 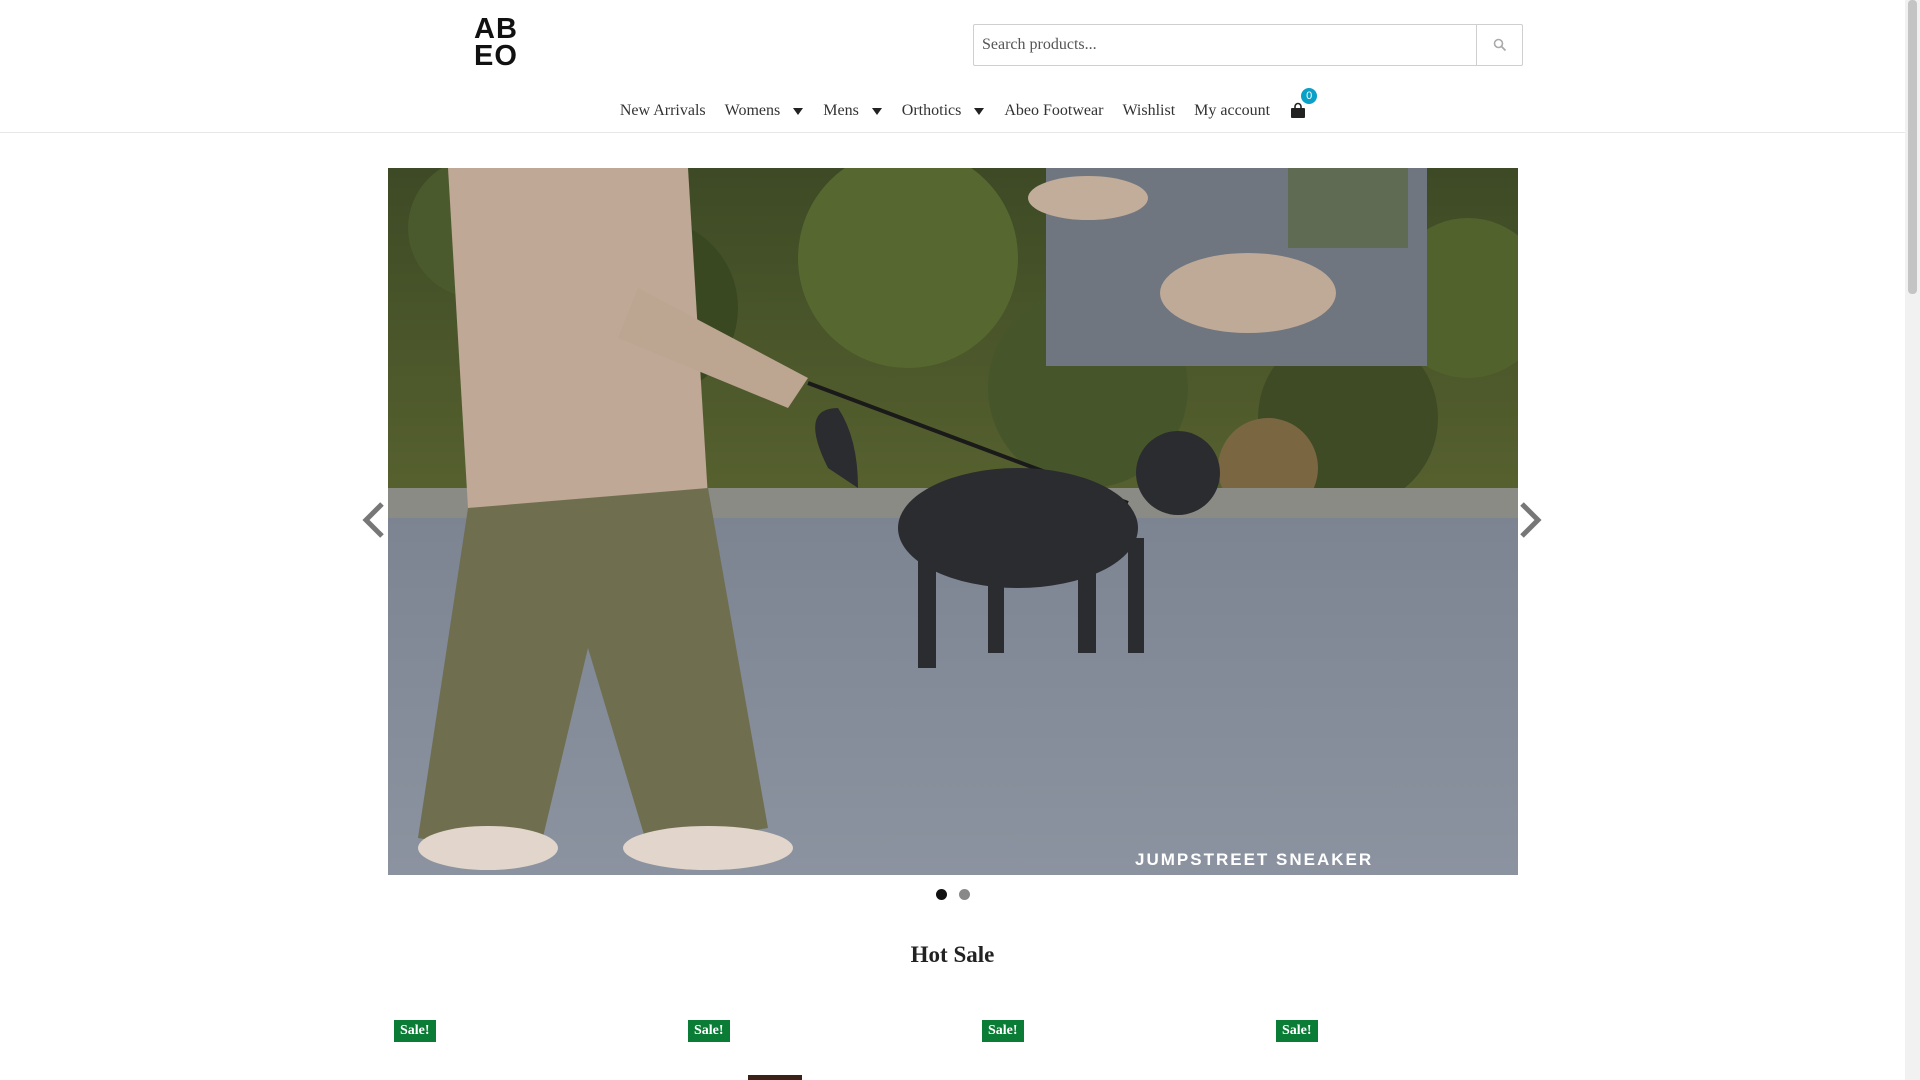 What do you see at coordinates (952, 894) in the screenshot?
I see `slider-pagination` at bounding box center [952, 894].